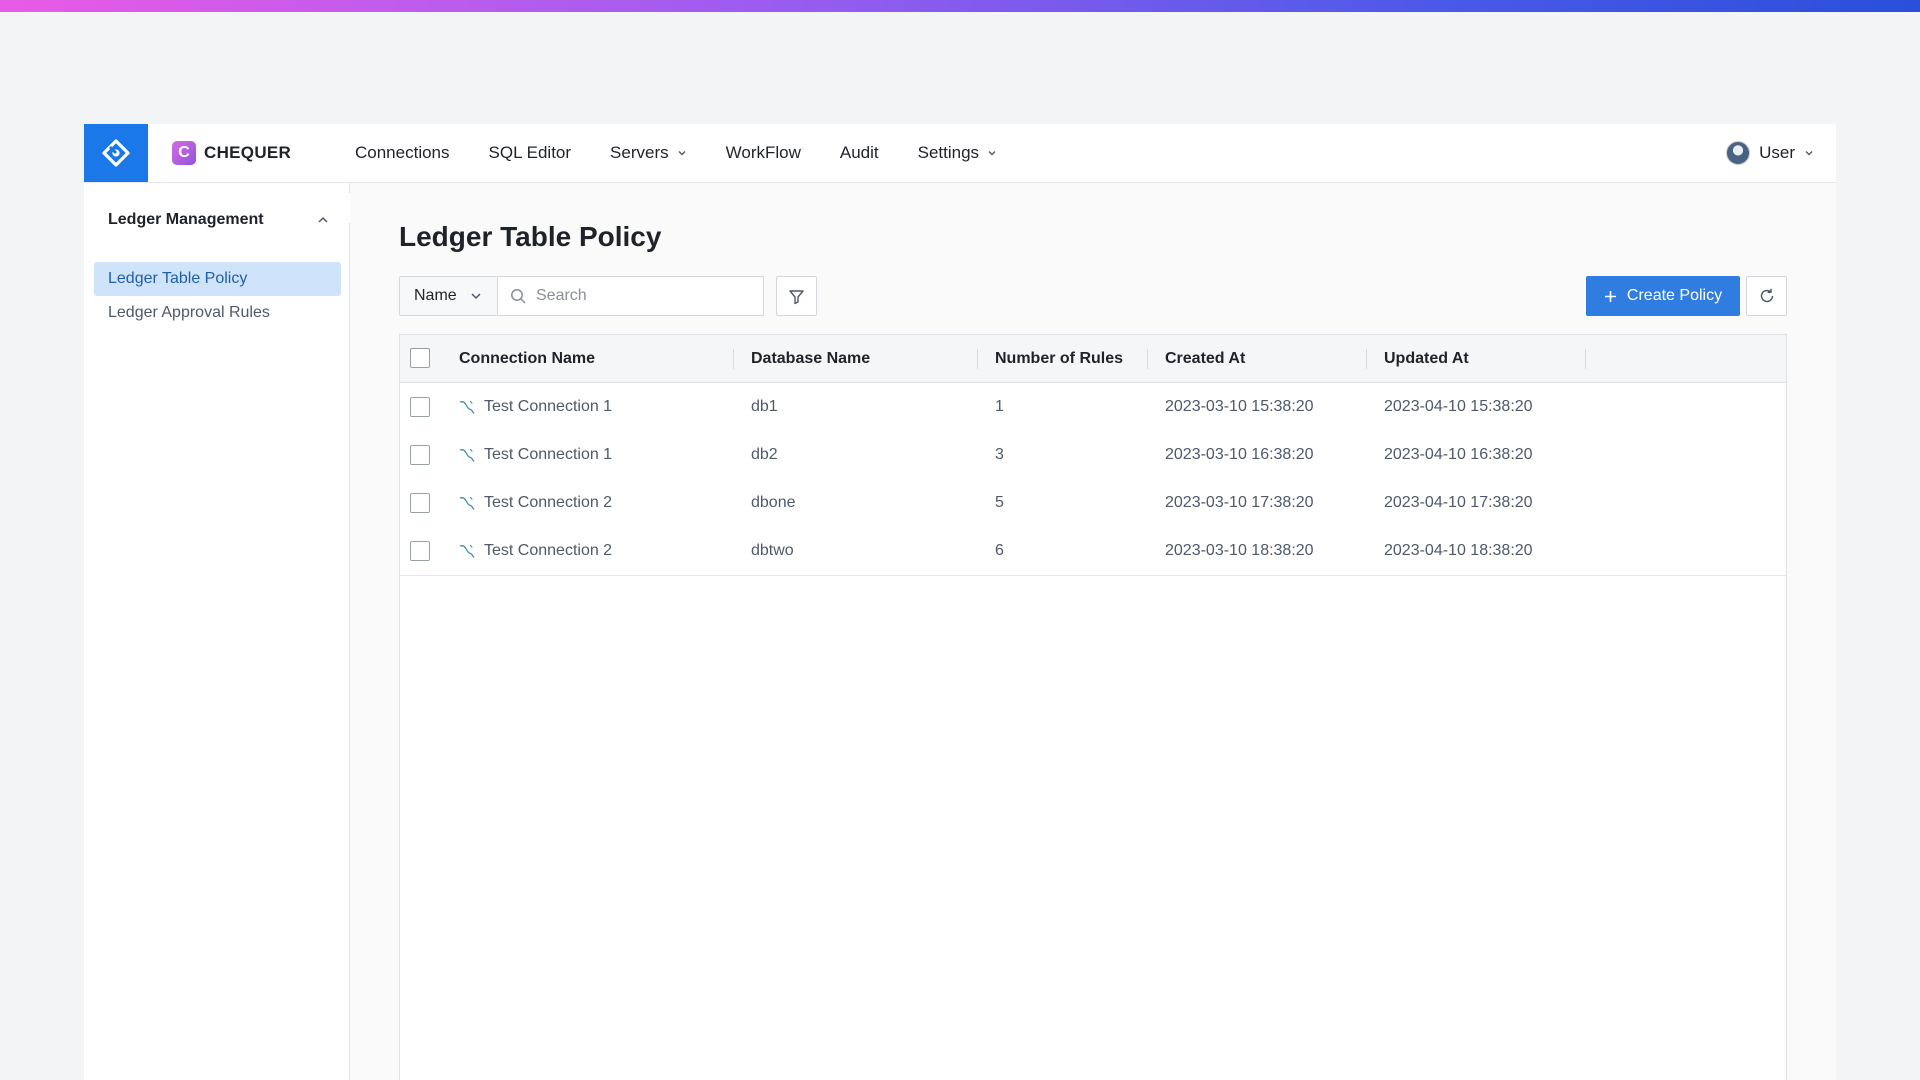  Describe the element at coordinates (527, 358) in the screenshot. I see `column-header-connection: Connection Name` at that location.